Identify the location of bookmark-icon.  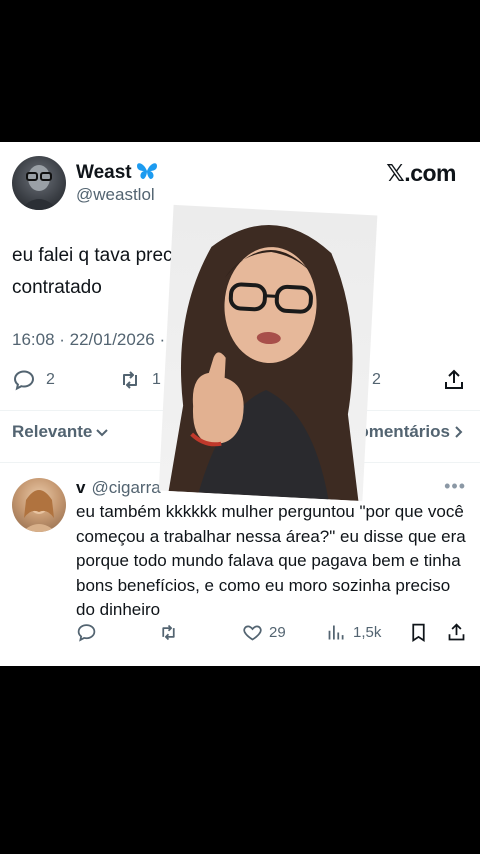
(418, 633).